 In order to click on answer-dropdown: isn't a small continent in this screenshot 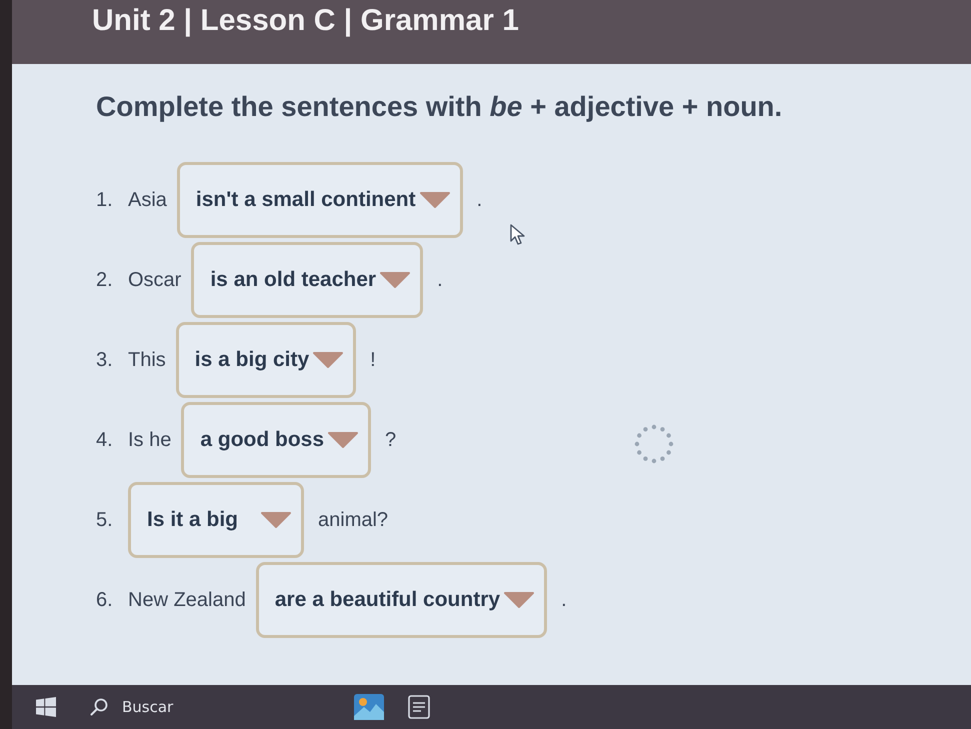, I will do `click(319, 200)`.